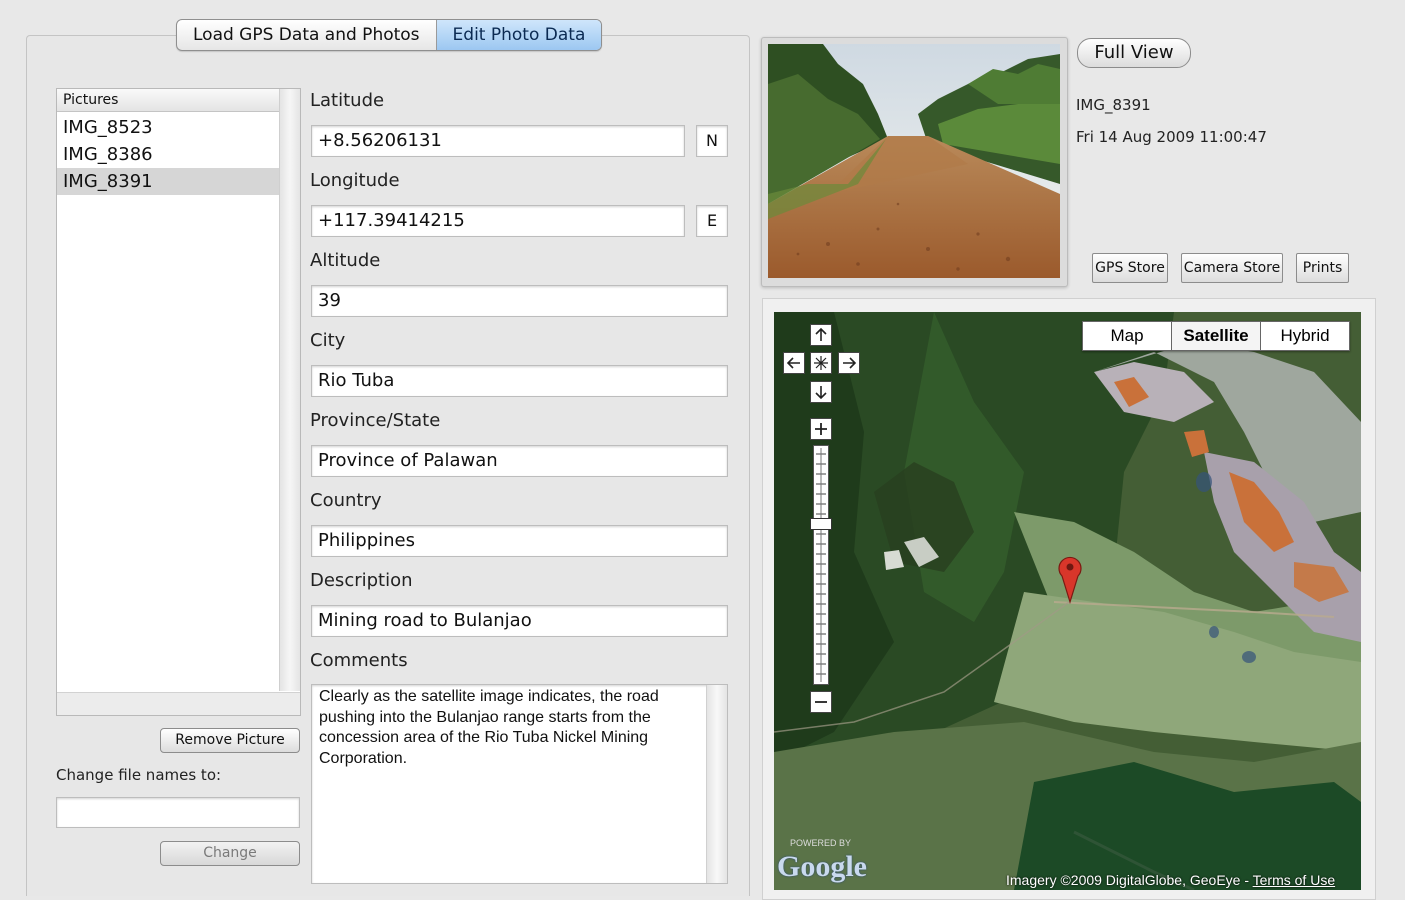 Image resolution: width=1405 pixels, height=900 pixels. What do you see at coordinates (519, 541) in the screenshot?
I see `country-field: Philippines` at bounding box center [519, 541].